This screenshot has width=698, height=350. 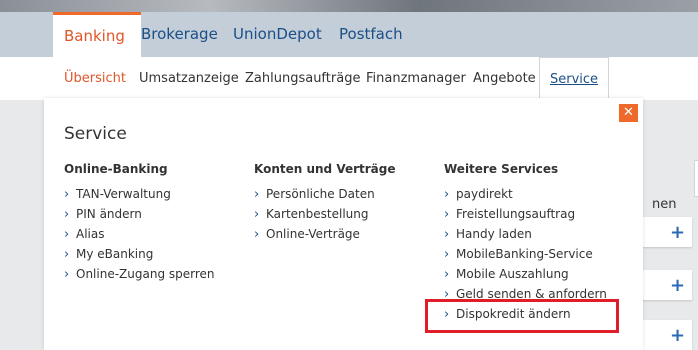 What do you see at coordinates (159, 194) in the screenshot?
I see `link-tan-verwaltung: › TAN-Verwaltung` at bounding box center [159, 194].